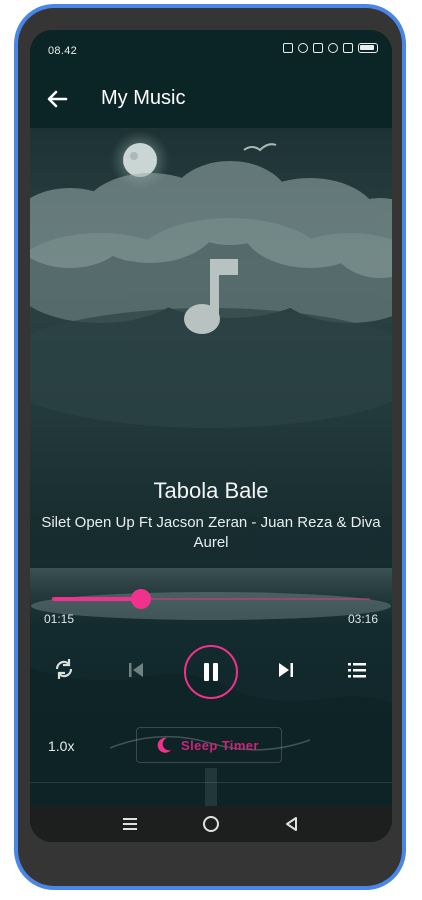  Describe the element at coordinates (348, 48) in the screenshot. I see `signal-icon` at that location.